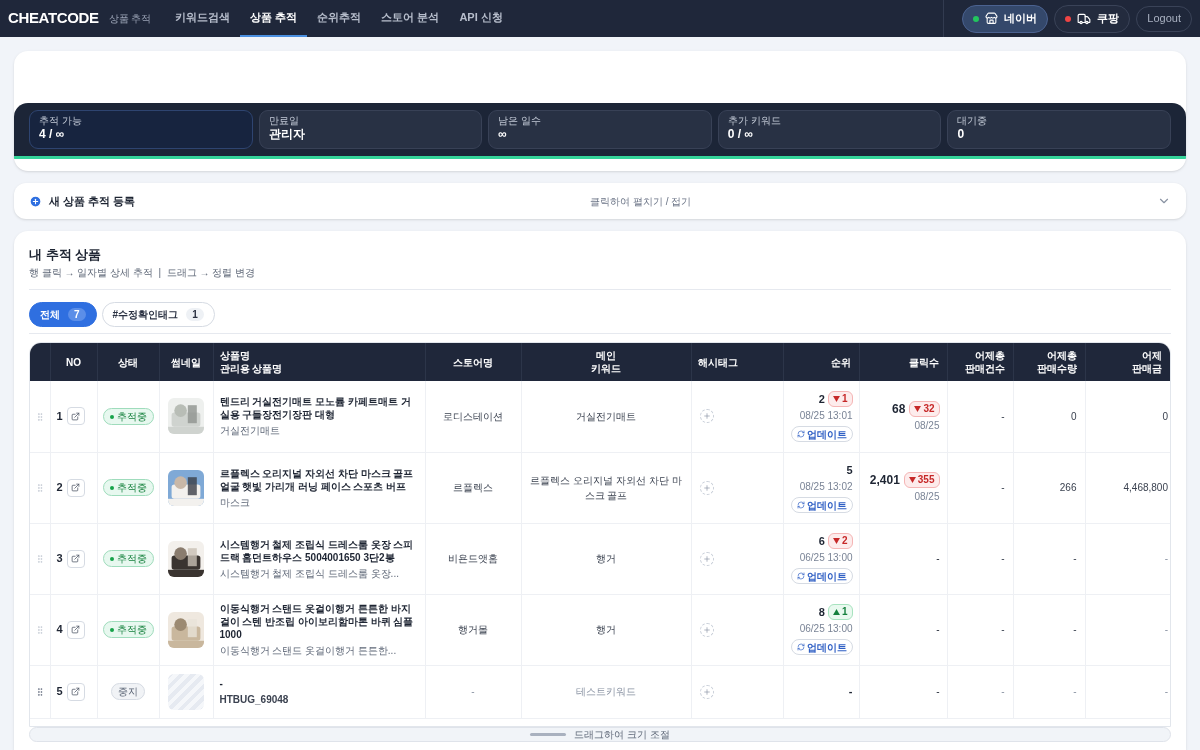 Image resolution: width=1200 pixels, height=750 pixels. Describe the element at coordinates (606, 487) in the screenshot. I see `main-keyword: 르플렉스 오리지널 자외선 차단 마스크 골프` at that location.